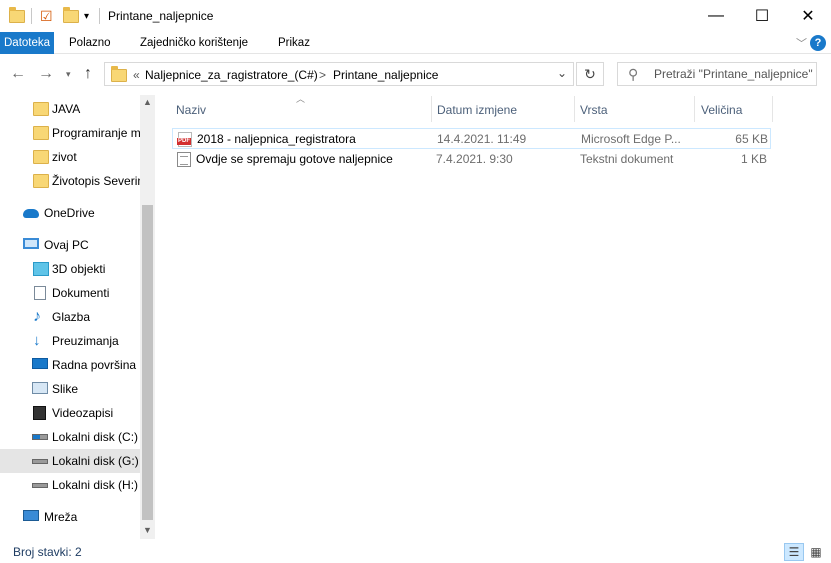 This screenshot has width=831, height=563. What do you see at coordinates (61, 517) in the screenshot?
I see `nav-item-label: Mreža` at bounding box center [61, 517].